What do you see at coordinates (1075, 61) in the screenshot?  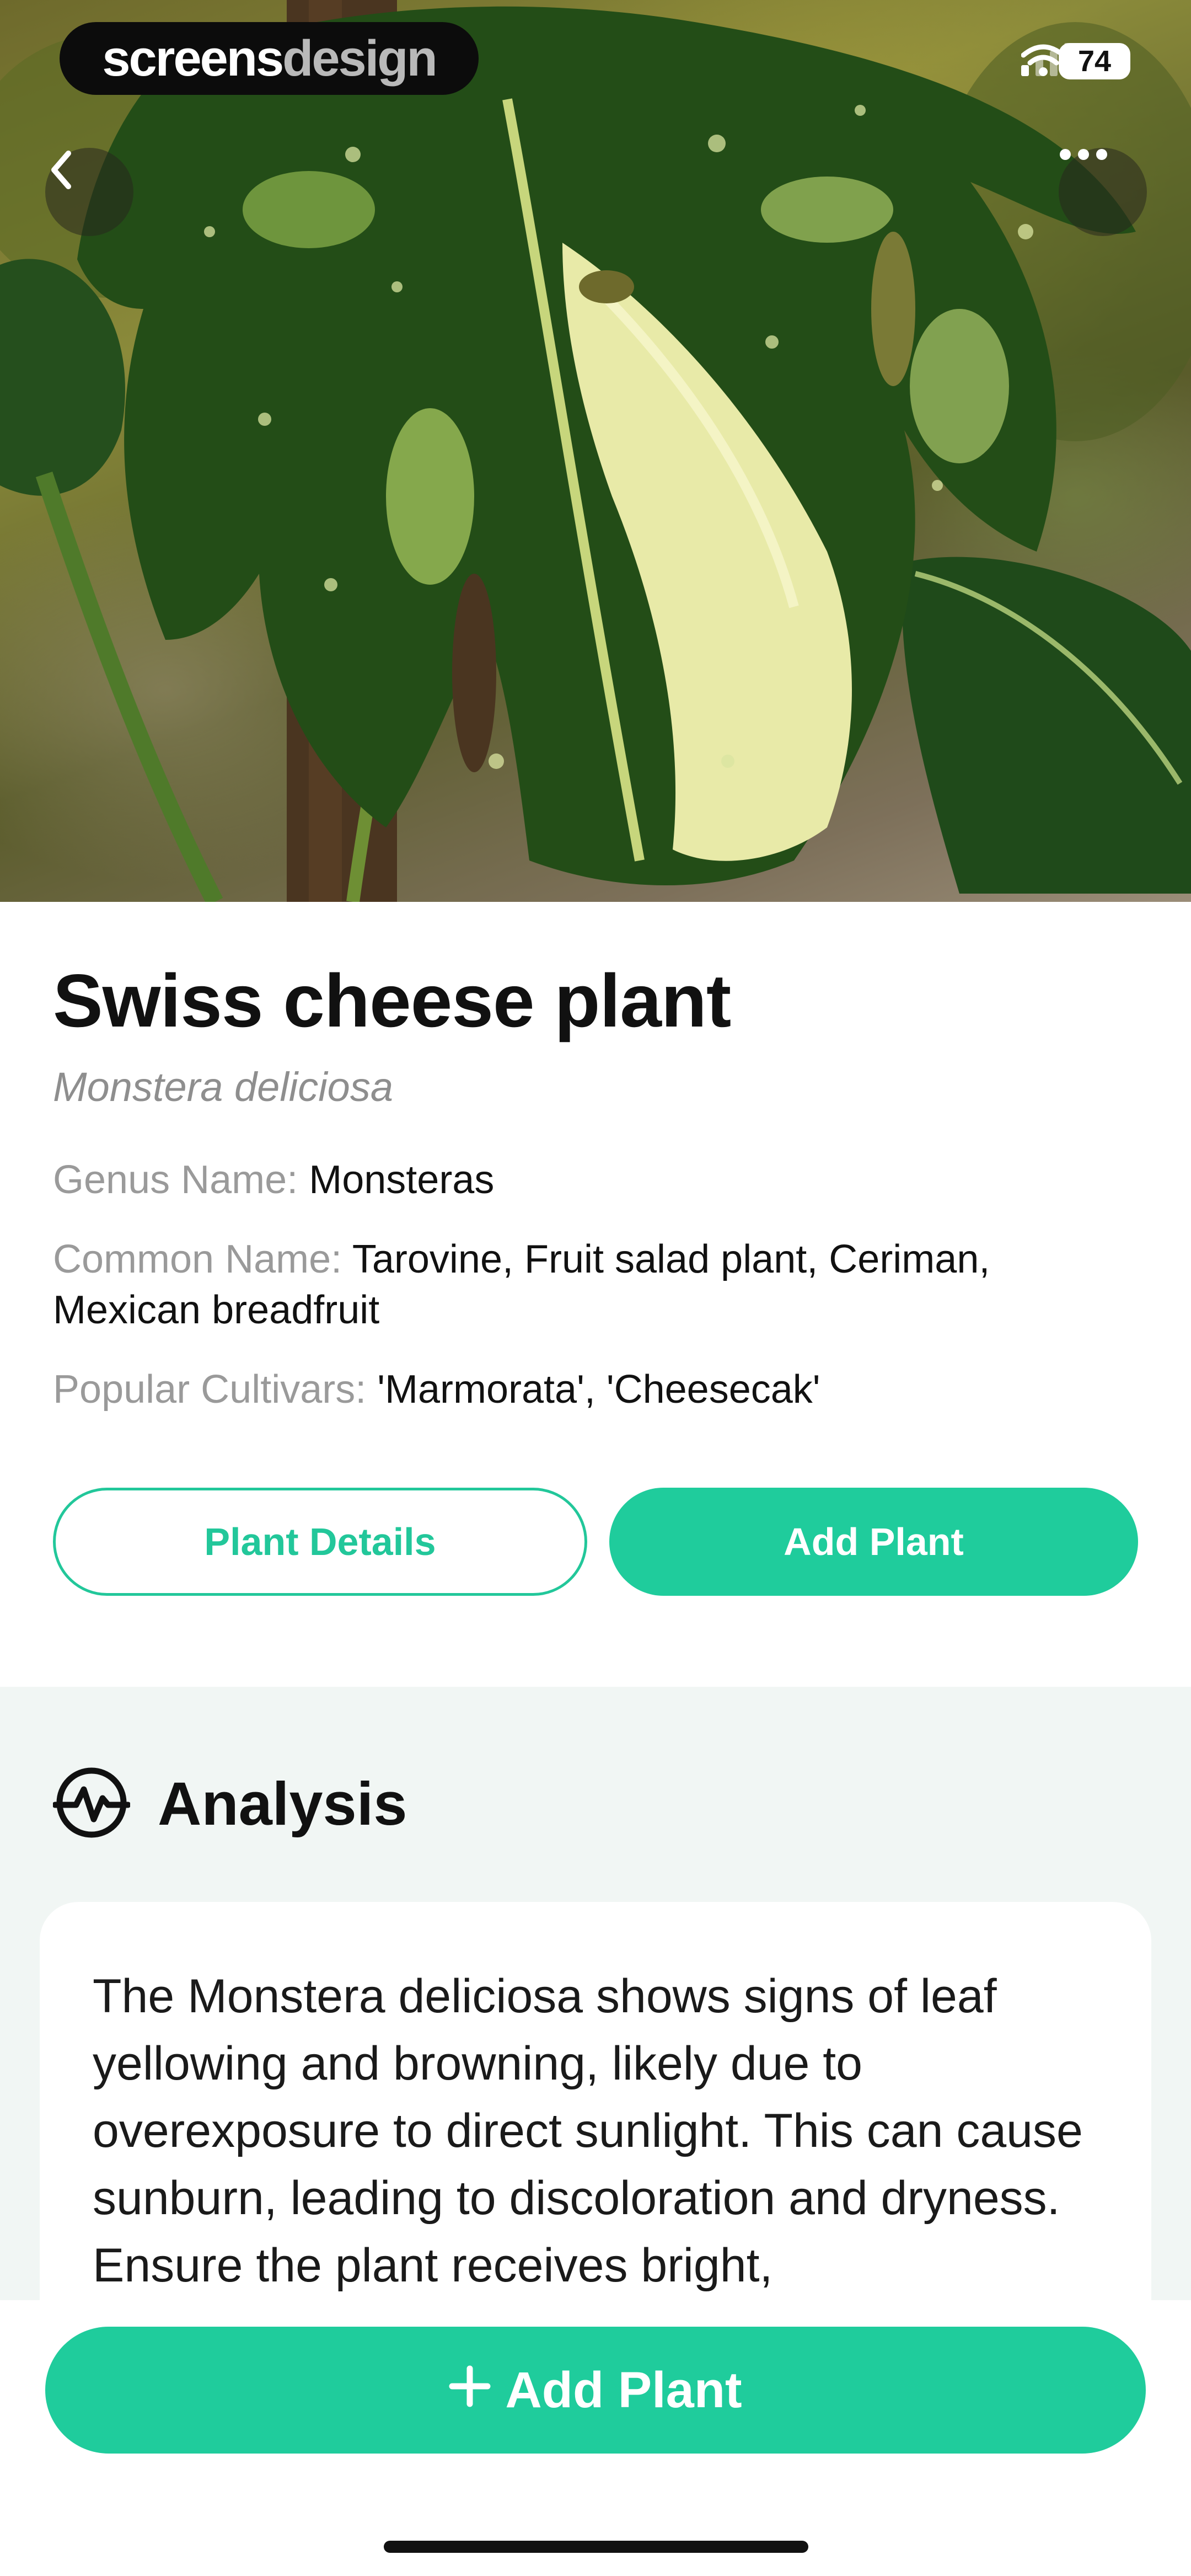 I see `status-bar: 74` at bounding box center [1075, 61].